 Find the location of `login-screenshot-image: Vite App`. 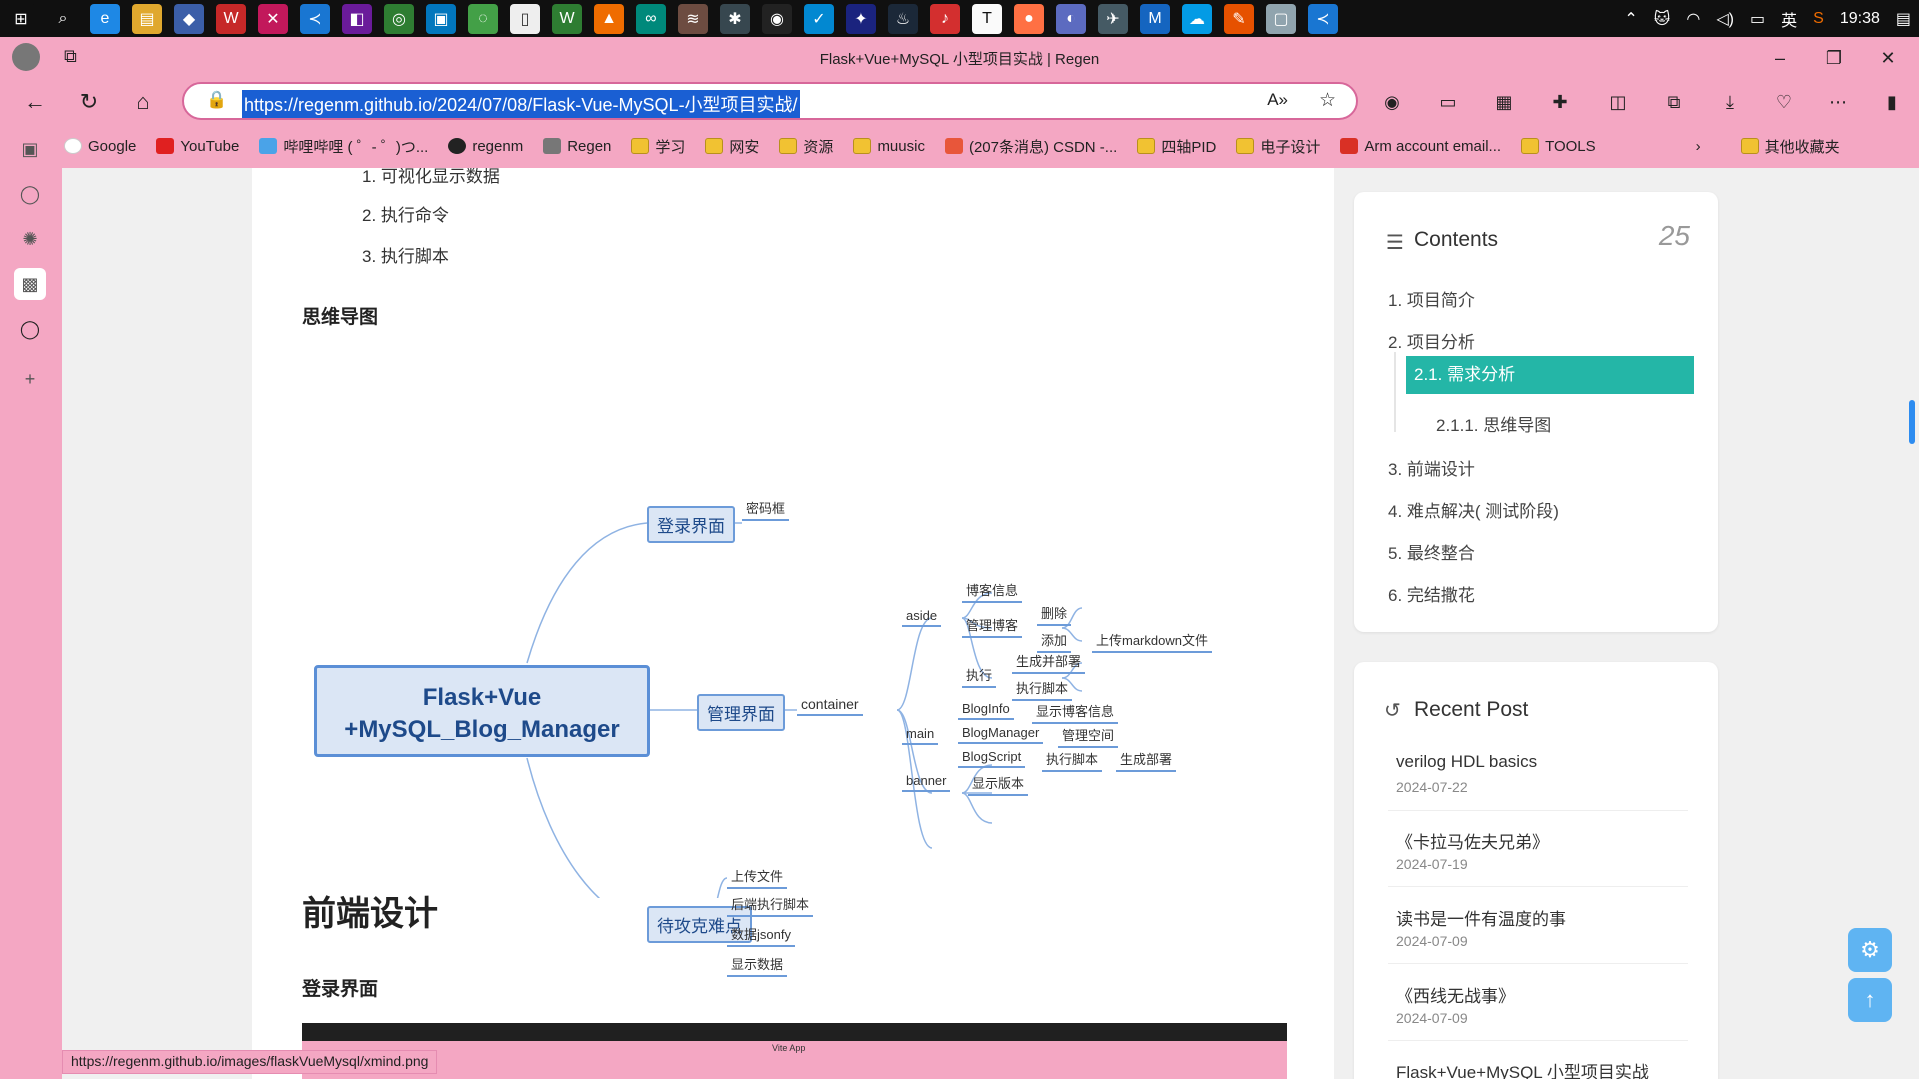

login-screenshot-image: Vite App is located at coordinates (794, 1051).